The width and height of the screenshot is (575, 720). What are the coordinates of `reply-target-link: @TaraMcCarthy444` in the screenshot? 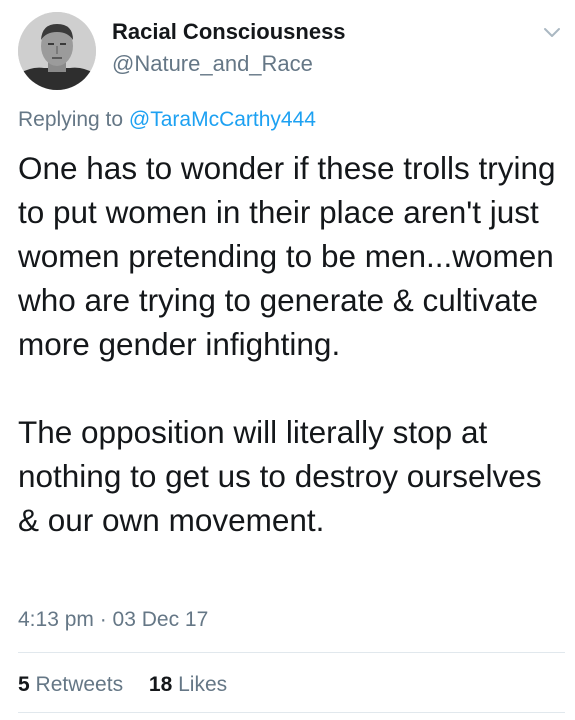 It's located at (222, 119).